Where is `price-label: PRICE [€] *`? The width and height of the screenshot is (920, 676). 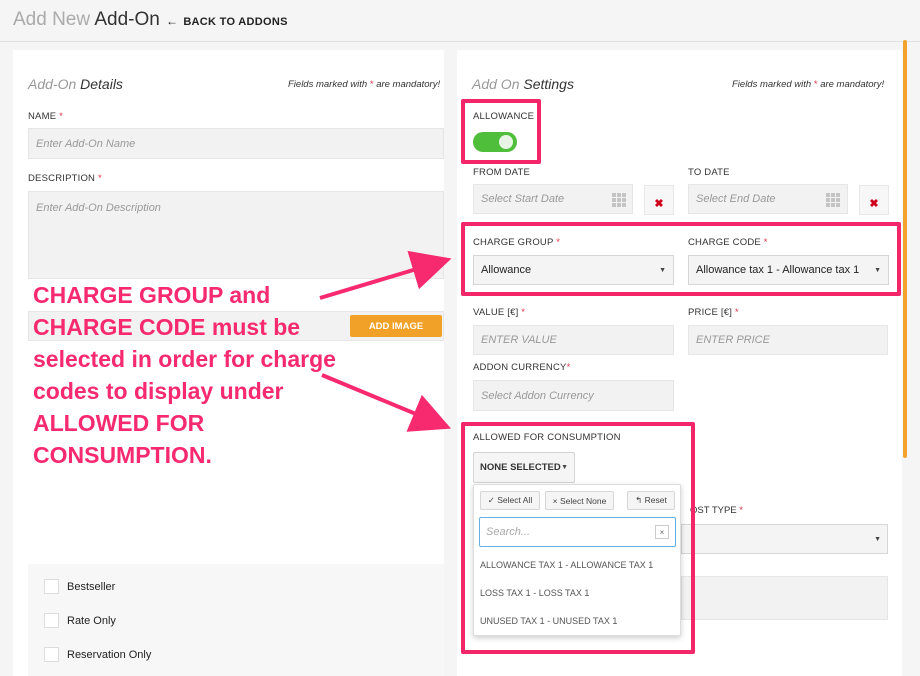
price-label: PRICE [€] * is located at coordinates (713, 312).